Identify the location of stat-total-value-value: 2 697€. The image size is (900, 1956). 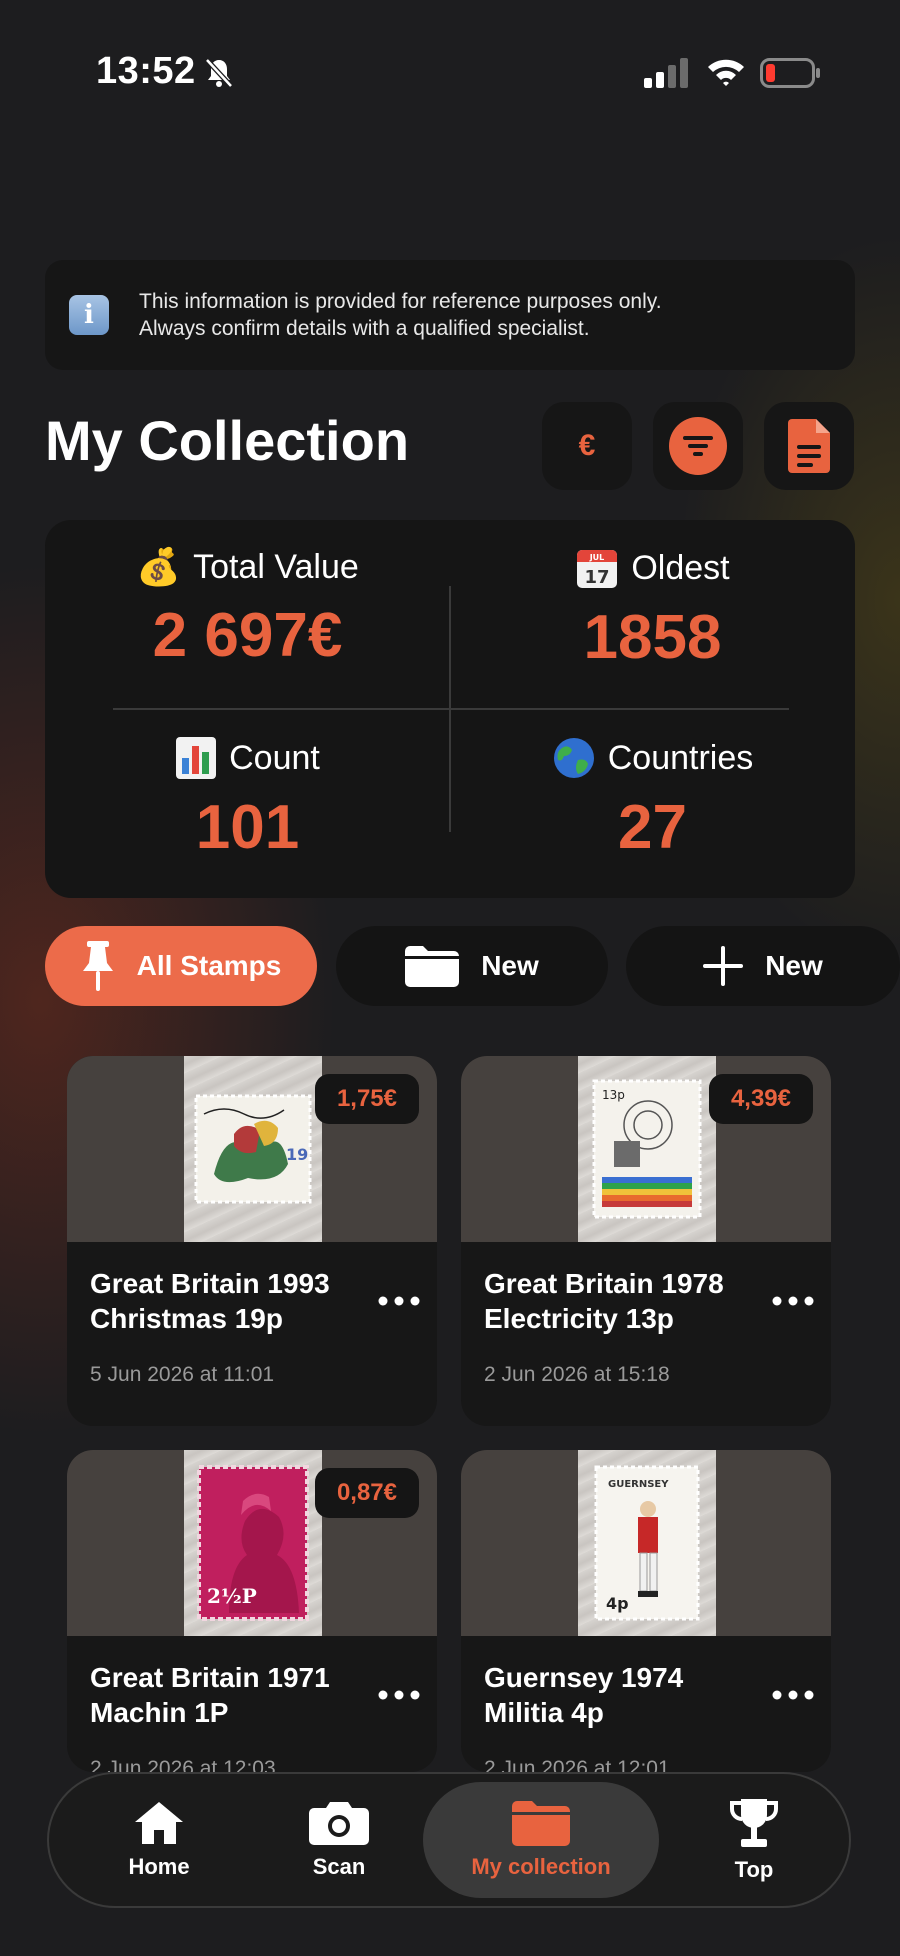
(247, 635).